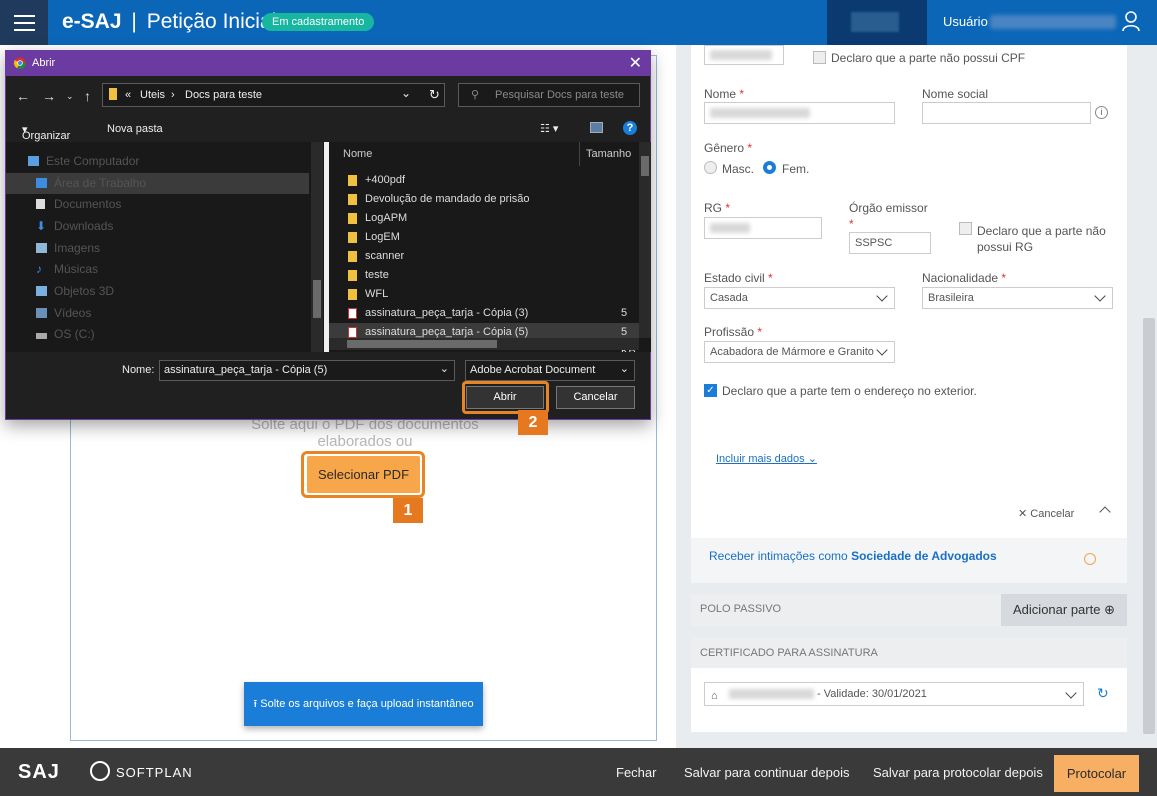 This screenshot has width=1157, height=796. Describe the element at coordinates (484, 321) in the screenshot. I see `file-row: assinatura_peça_tarja - Cópia (3)5 KB` at that location.